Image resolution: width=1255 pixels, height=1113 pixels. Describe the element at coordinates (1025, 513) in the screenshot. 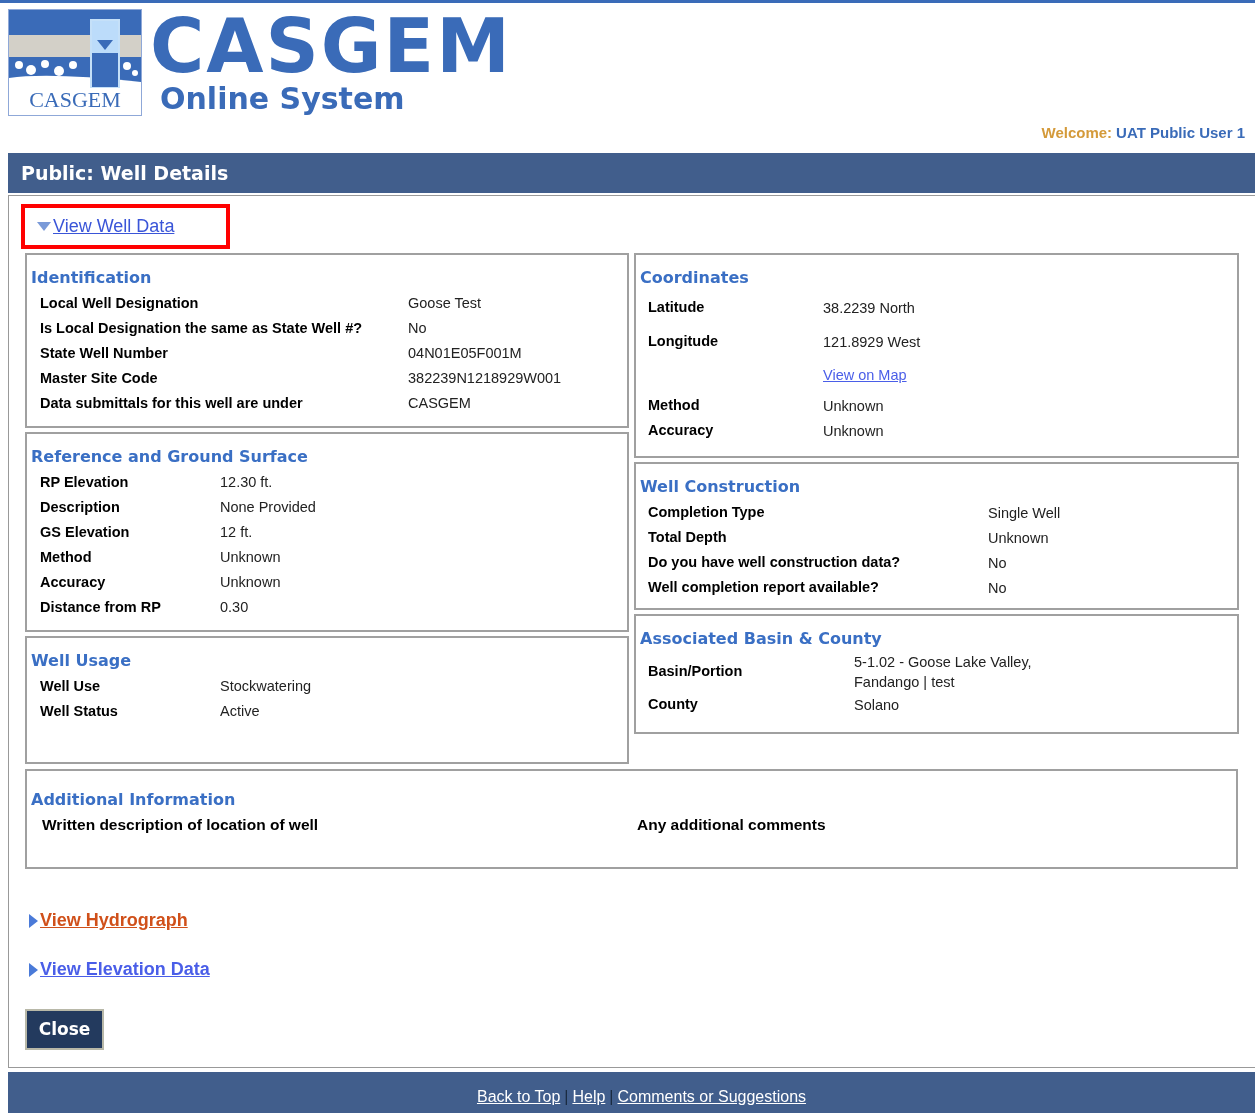

I see `field-value: Single Well` at that location.